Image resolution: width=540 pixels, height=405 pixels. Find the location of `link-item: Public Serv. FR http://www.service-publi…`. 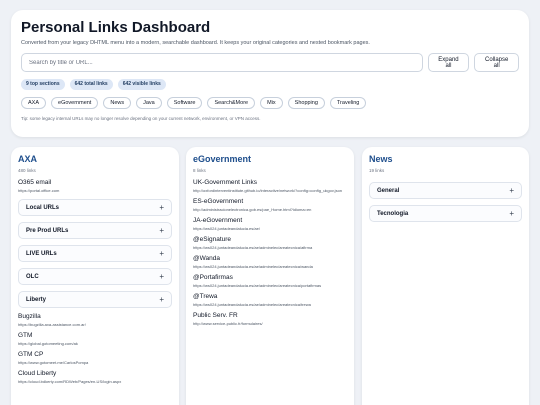

link-item: Public Serv. FR http://www.service-publi… is located at coordinates (270, 319).